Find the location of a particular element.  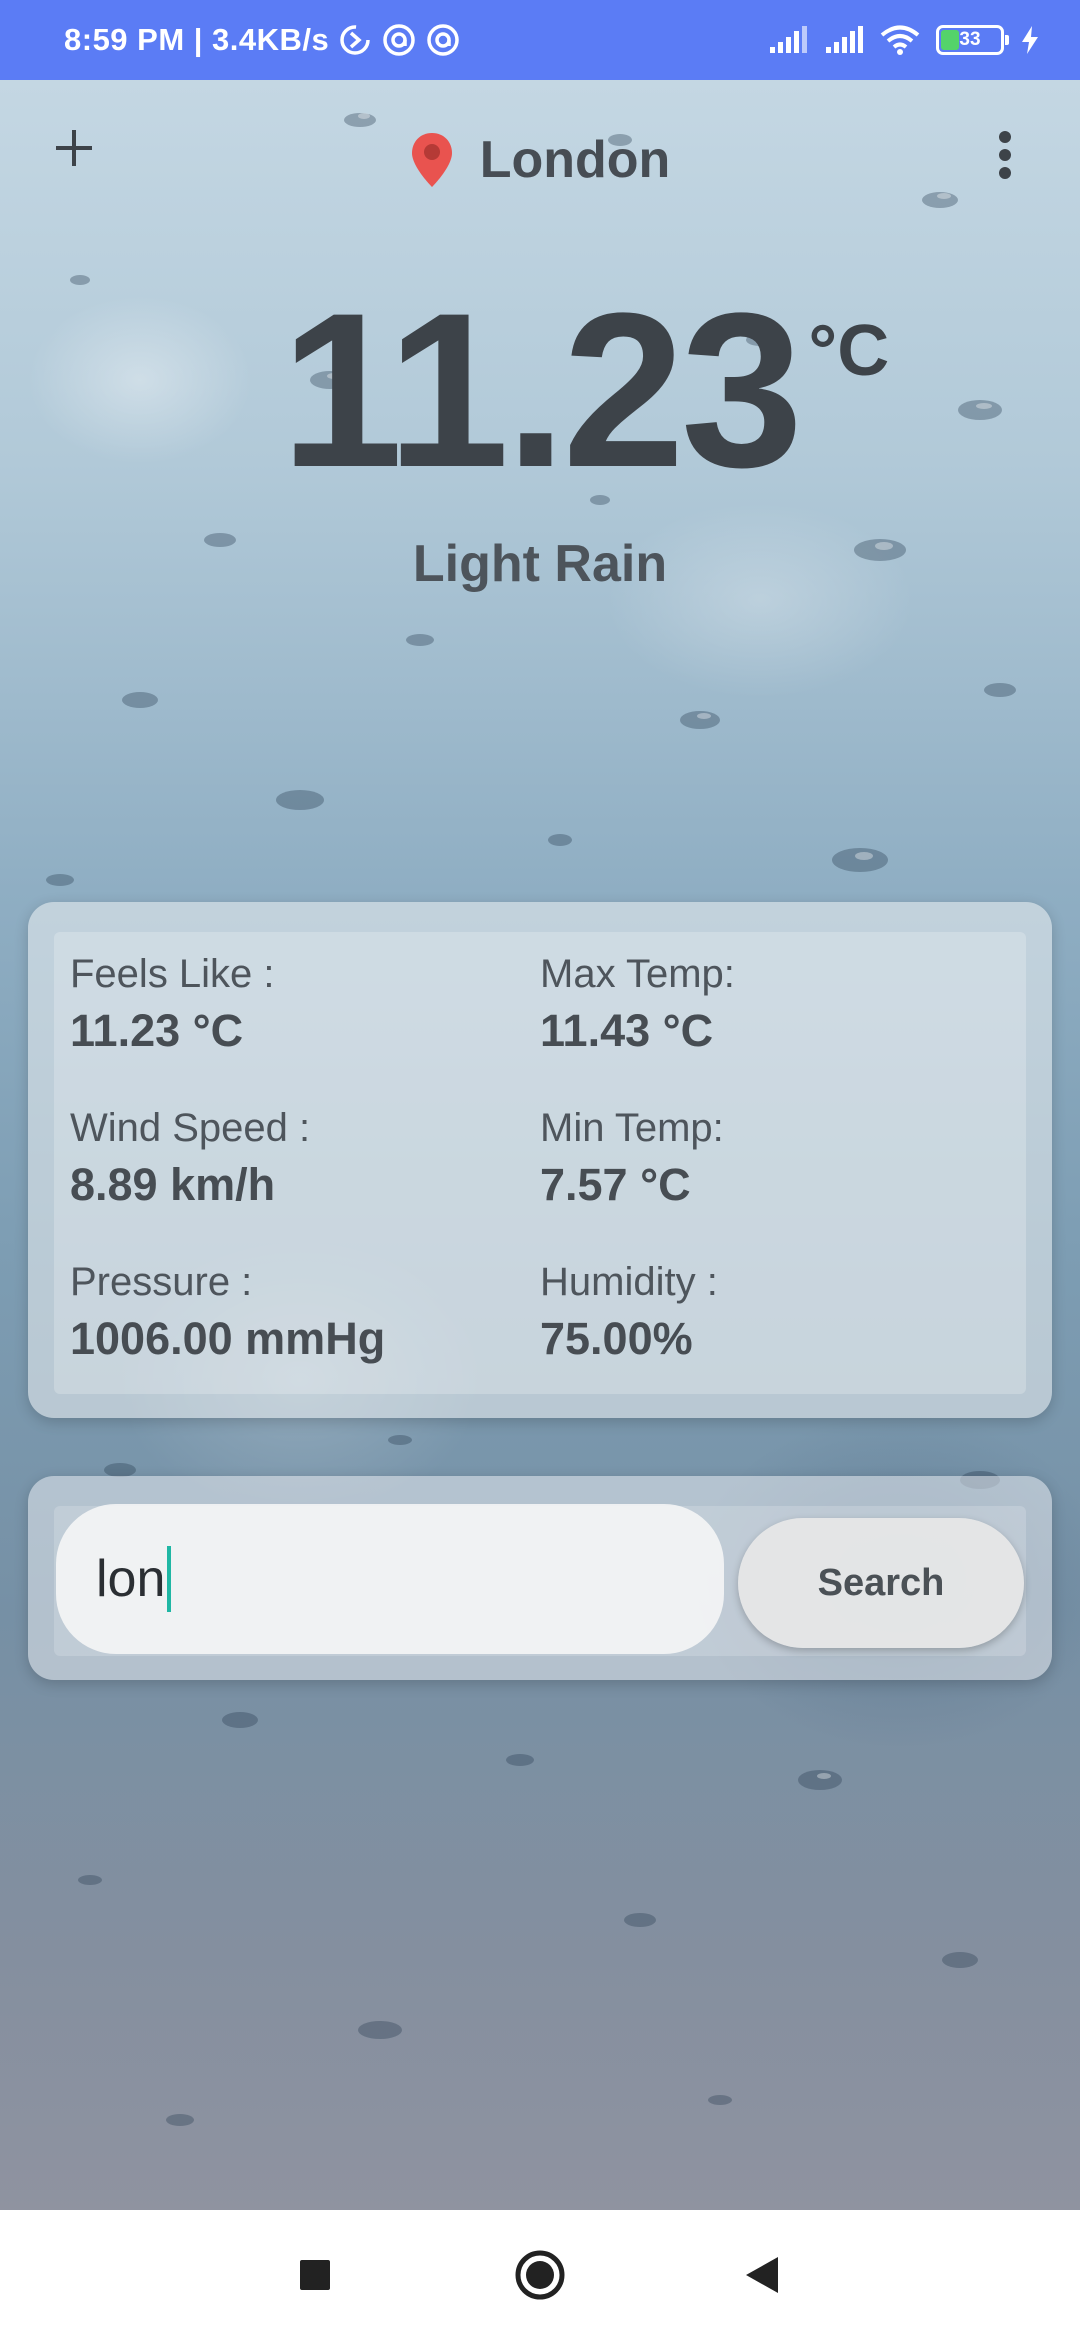

square-icon is located at coordinates (315, 2275).